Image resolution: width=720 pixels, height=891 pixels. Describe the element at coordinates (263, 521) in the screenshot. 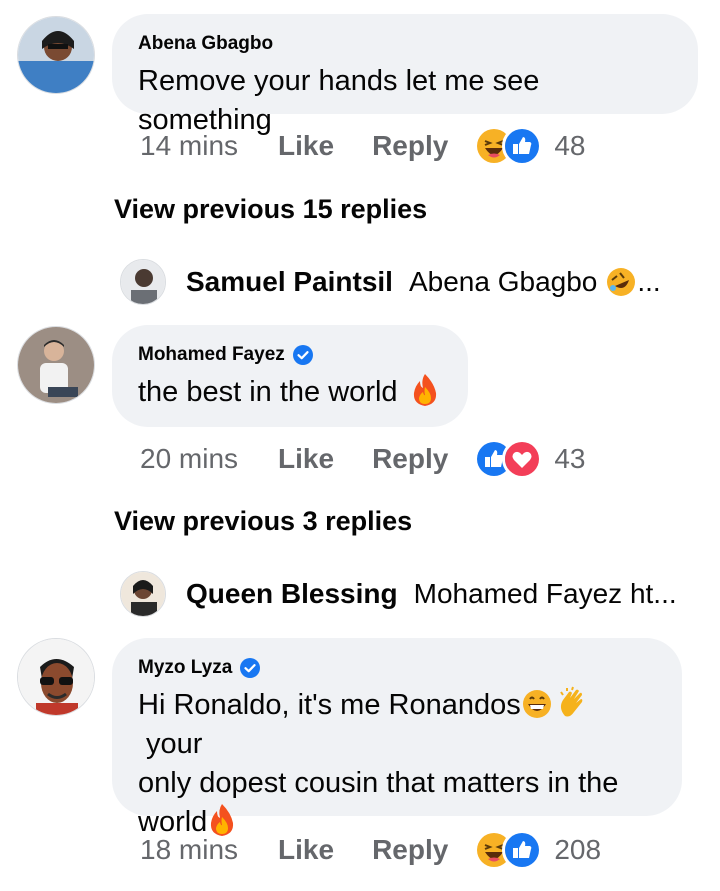

I see `view-previous-replies: View previous 3 replies` at that location.